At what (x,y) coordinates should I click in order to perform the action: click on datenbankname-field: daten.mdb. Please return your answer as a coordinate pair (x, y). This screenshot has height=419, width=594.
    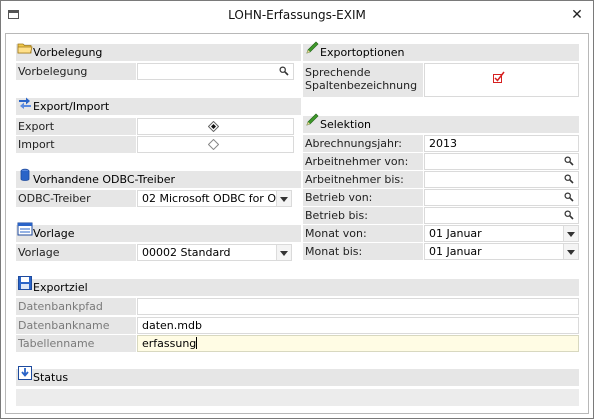
    Looking at the image, I should click on (358, 325).